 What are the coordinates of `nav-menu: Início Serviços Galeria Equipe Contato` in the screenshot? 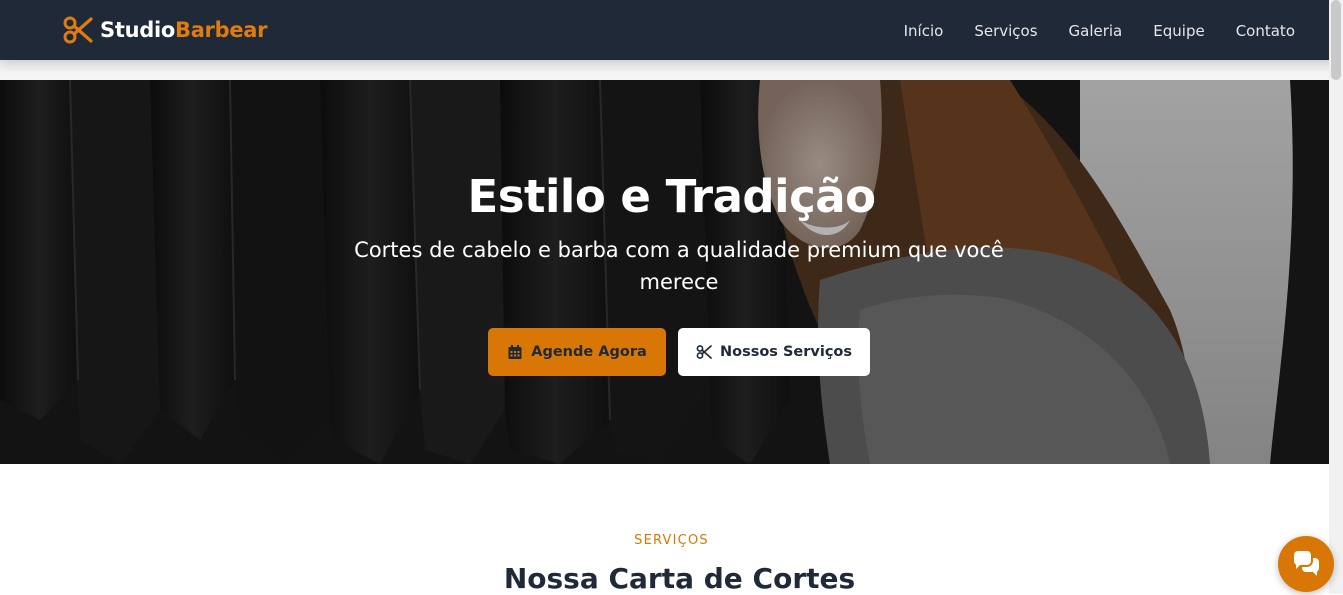 It's located at (1099, 30).